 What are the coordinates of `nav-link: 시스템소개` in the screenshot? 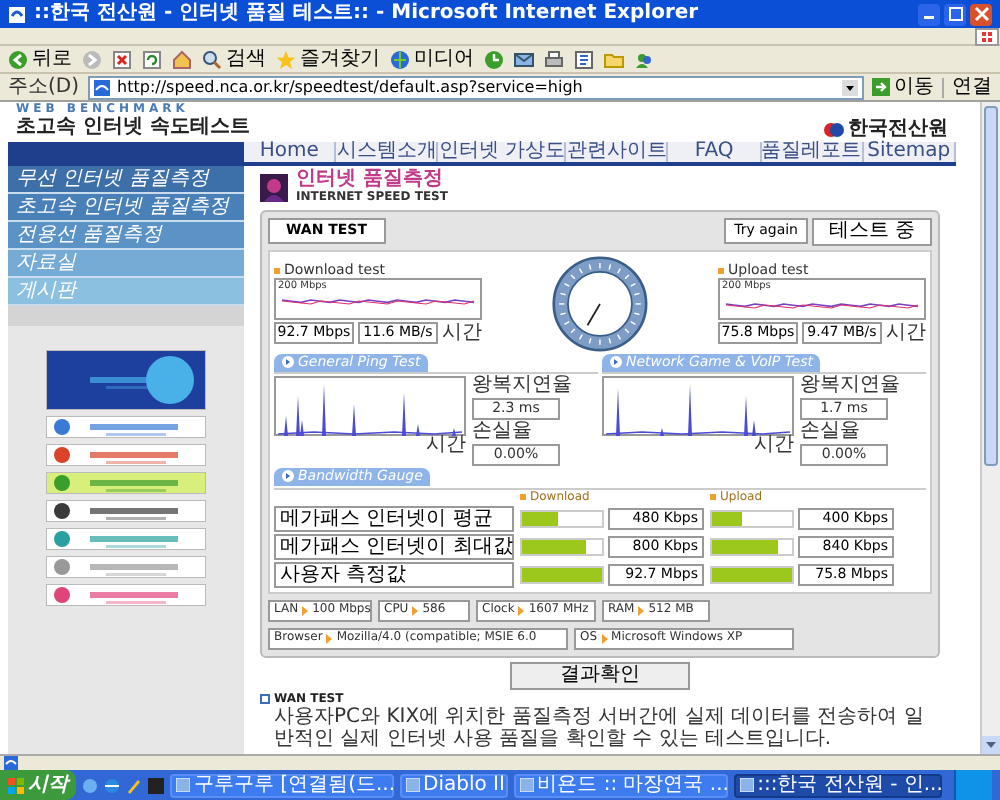 It's located at (387, 152).